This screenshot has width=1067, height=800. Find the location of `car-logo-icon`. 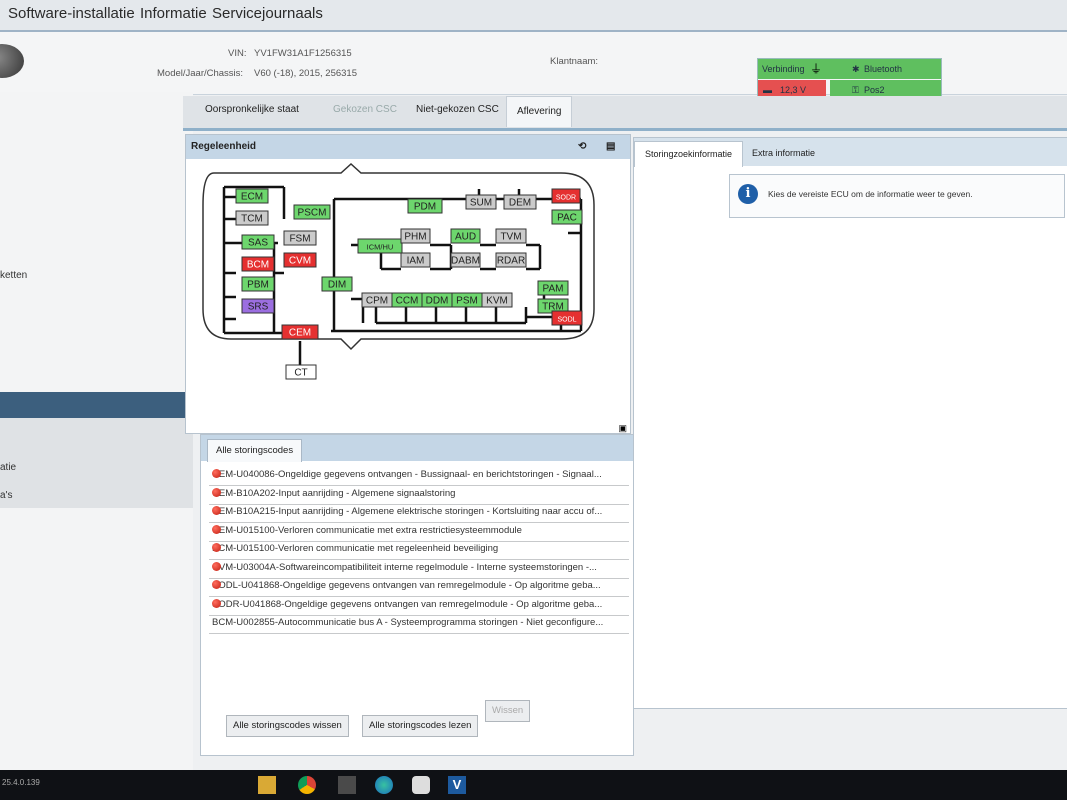

car-logo-icon is located at coordinates (12, 61).